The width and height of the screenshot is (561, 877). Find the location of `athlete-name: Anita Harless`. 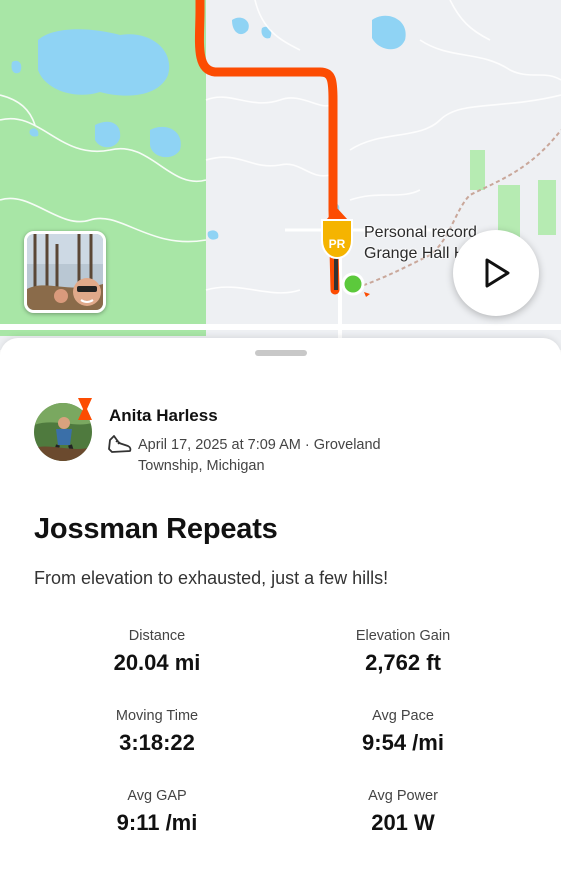

athlete-name: Anita Harless is located at coordinates (163, 416).